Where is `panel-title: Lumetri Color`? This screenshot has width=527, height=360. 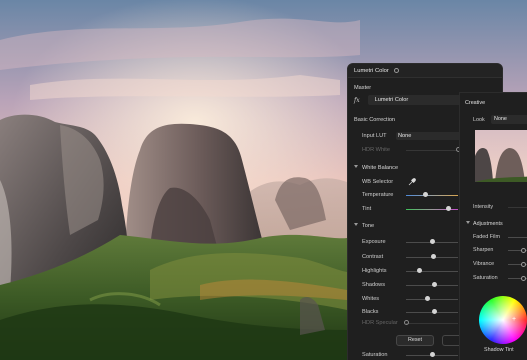
panel-title: Lumetri Color is located at coordinates (371, 70).